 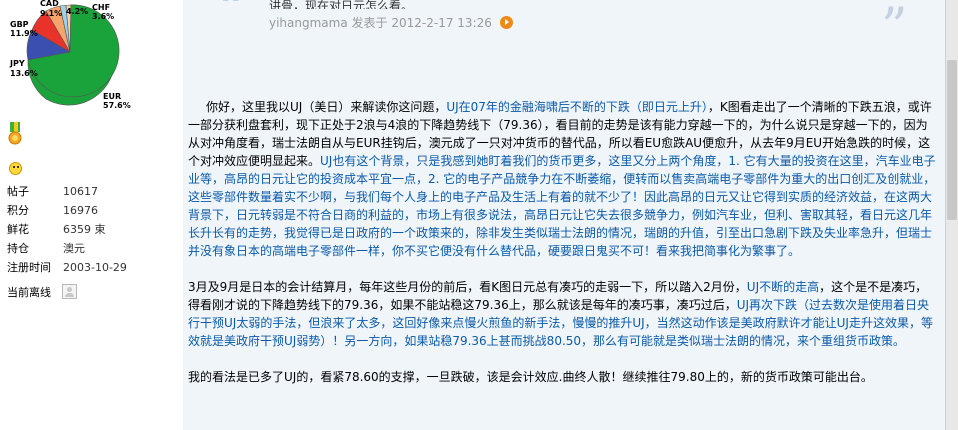 I want to click on stat-value: 2003-10-29, so click(x=95, y=267).